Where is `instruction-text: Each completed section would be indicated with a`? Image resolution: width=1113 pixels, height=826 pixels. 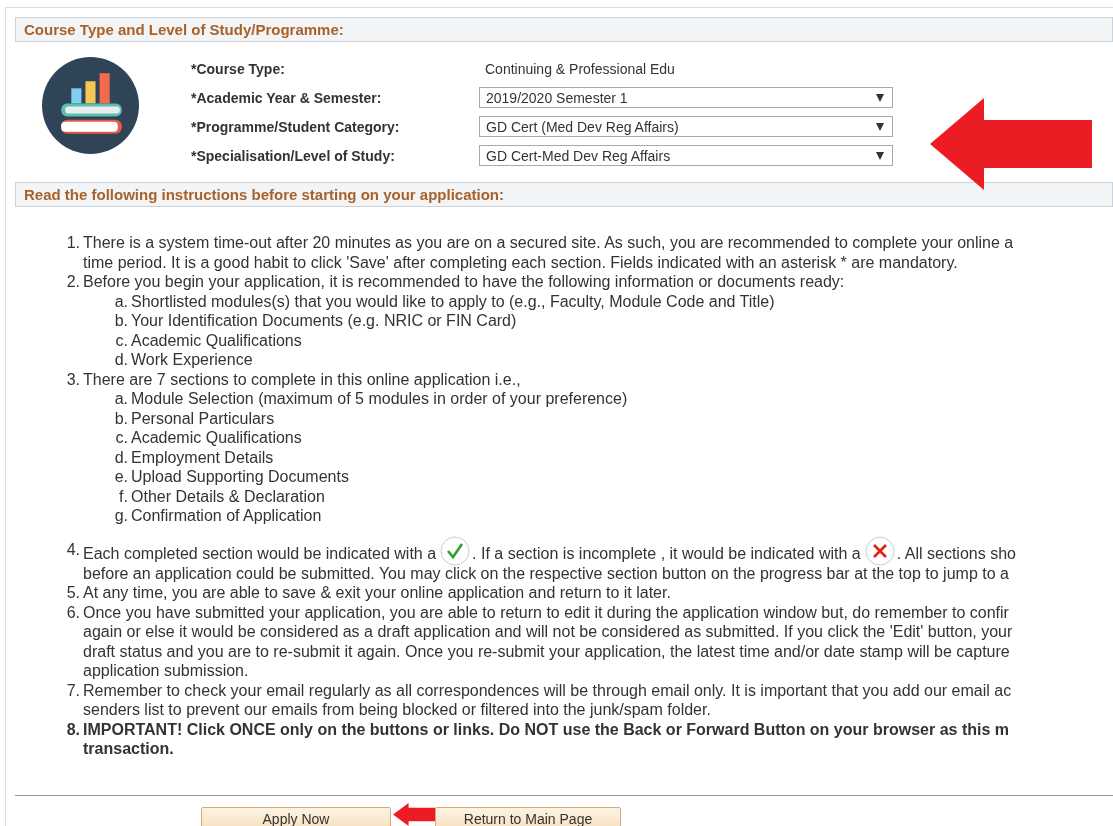 instruction-text: Each completed section would be indicated with a is located at coordinates (260, 554).